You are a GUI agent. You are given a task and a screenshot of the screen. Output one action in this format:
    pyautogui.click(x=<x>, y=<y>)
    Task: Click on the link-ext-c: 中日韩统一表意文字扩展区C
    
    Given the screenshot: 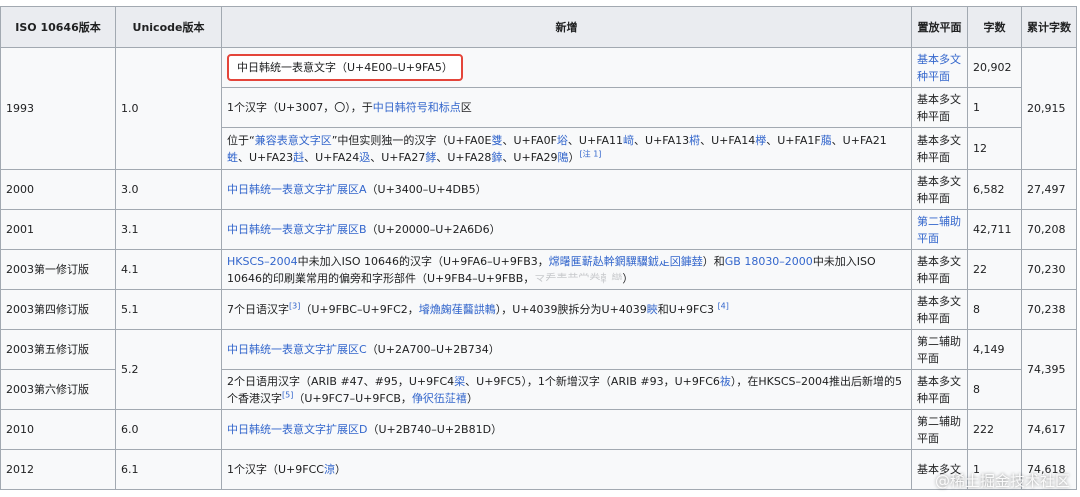 What is the action you would take?
    pyautogui.click(x=297, y=349)
    